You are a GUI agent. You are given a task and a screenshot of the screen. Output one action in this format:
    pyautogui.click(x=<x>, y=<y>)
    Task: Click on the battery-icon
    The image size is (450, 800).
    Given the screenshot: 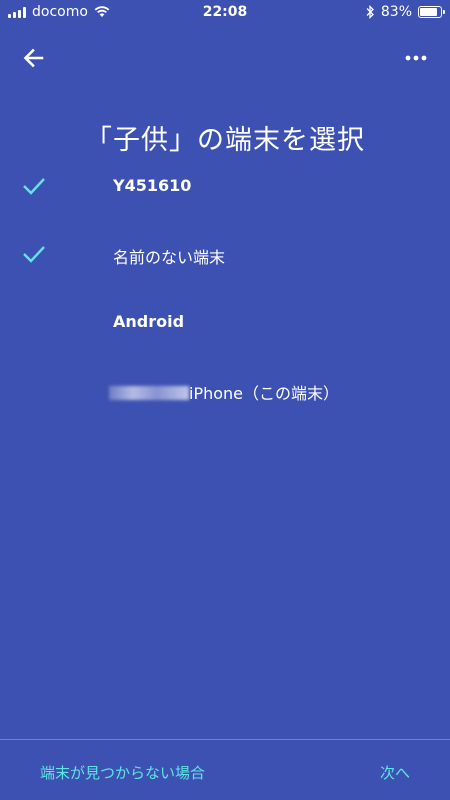 What is the action you would take?
    pyautogui.click(x=431, y=12)
    